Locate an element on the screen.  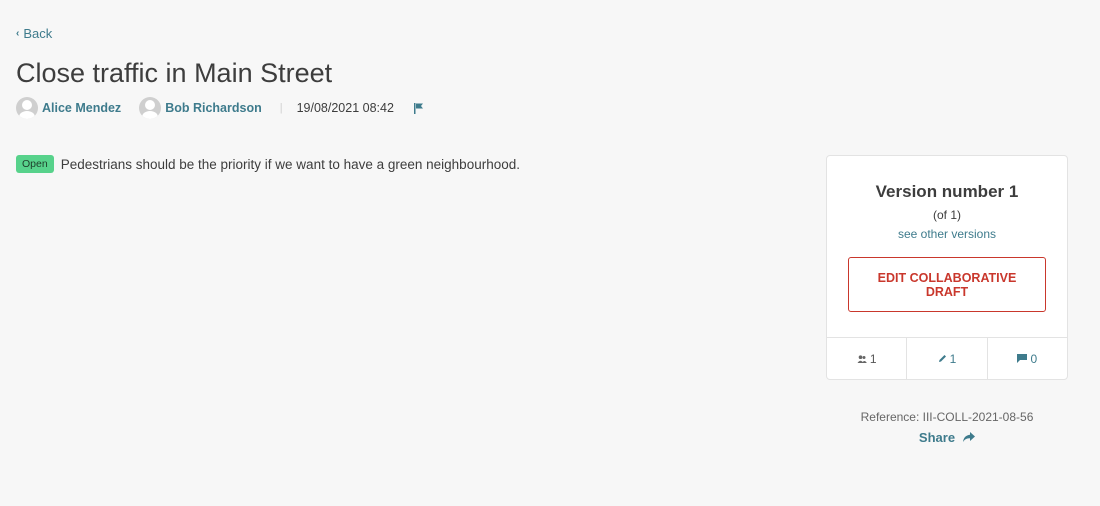
share-label: Share is located at coordinates (937, 437).